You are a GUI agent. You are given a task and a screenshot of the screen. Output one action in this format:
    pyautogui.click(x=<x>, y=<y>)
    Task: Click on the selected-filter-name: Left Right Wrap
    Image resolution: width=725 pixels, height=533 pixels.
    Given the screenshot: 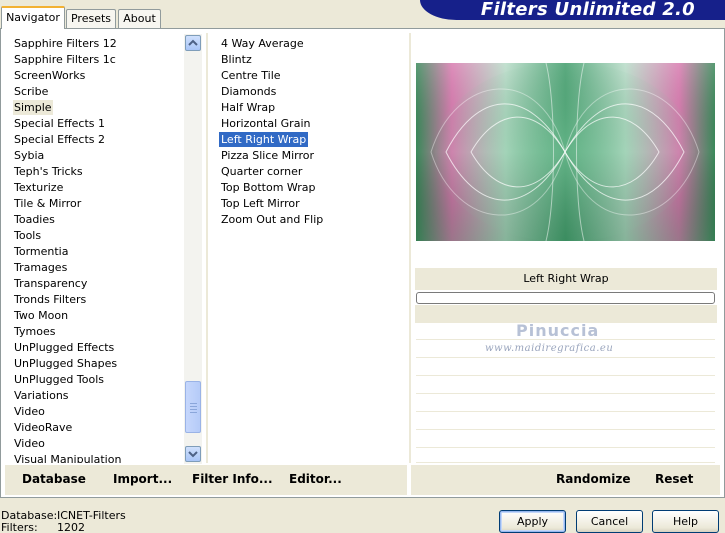 What is the action you would take?
    pyautogui.click(x=566, y=279)
    